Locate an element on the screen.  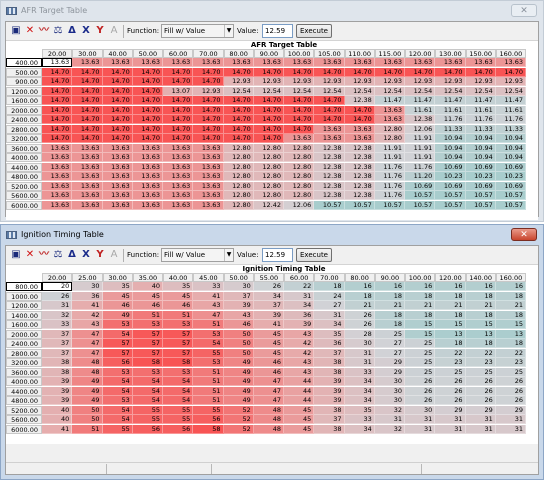
row-header: 4800.00 is located at coordinates (24, 176).